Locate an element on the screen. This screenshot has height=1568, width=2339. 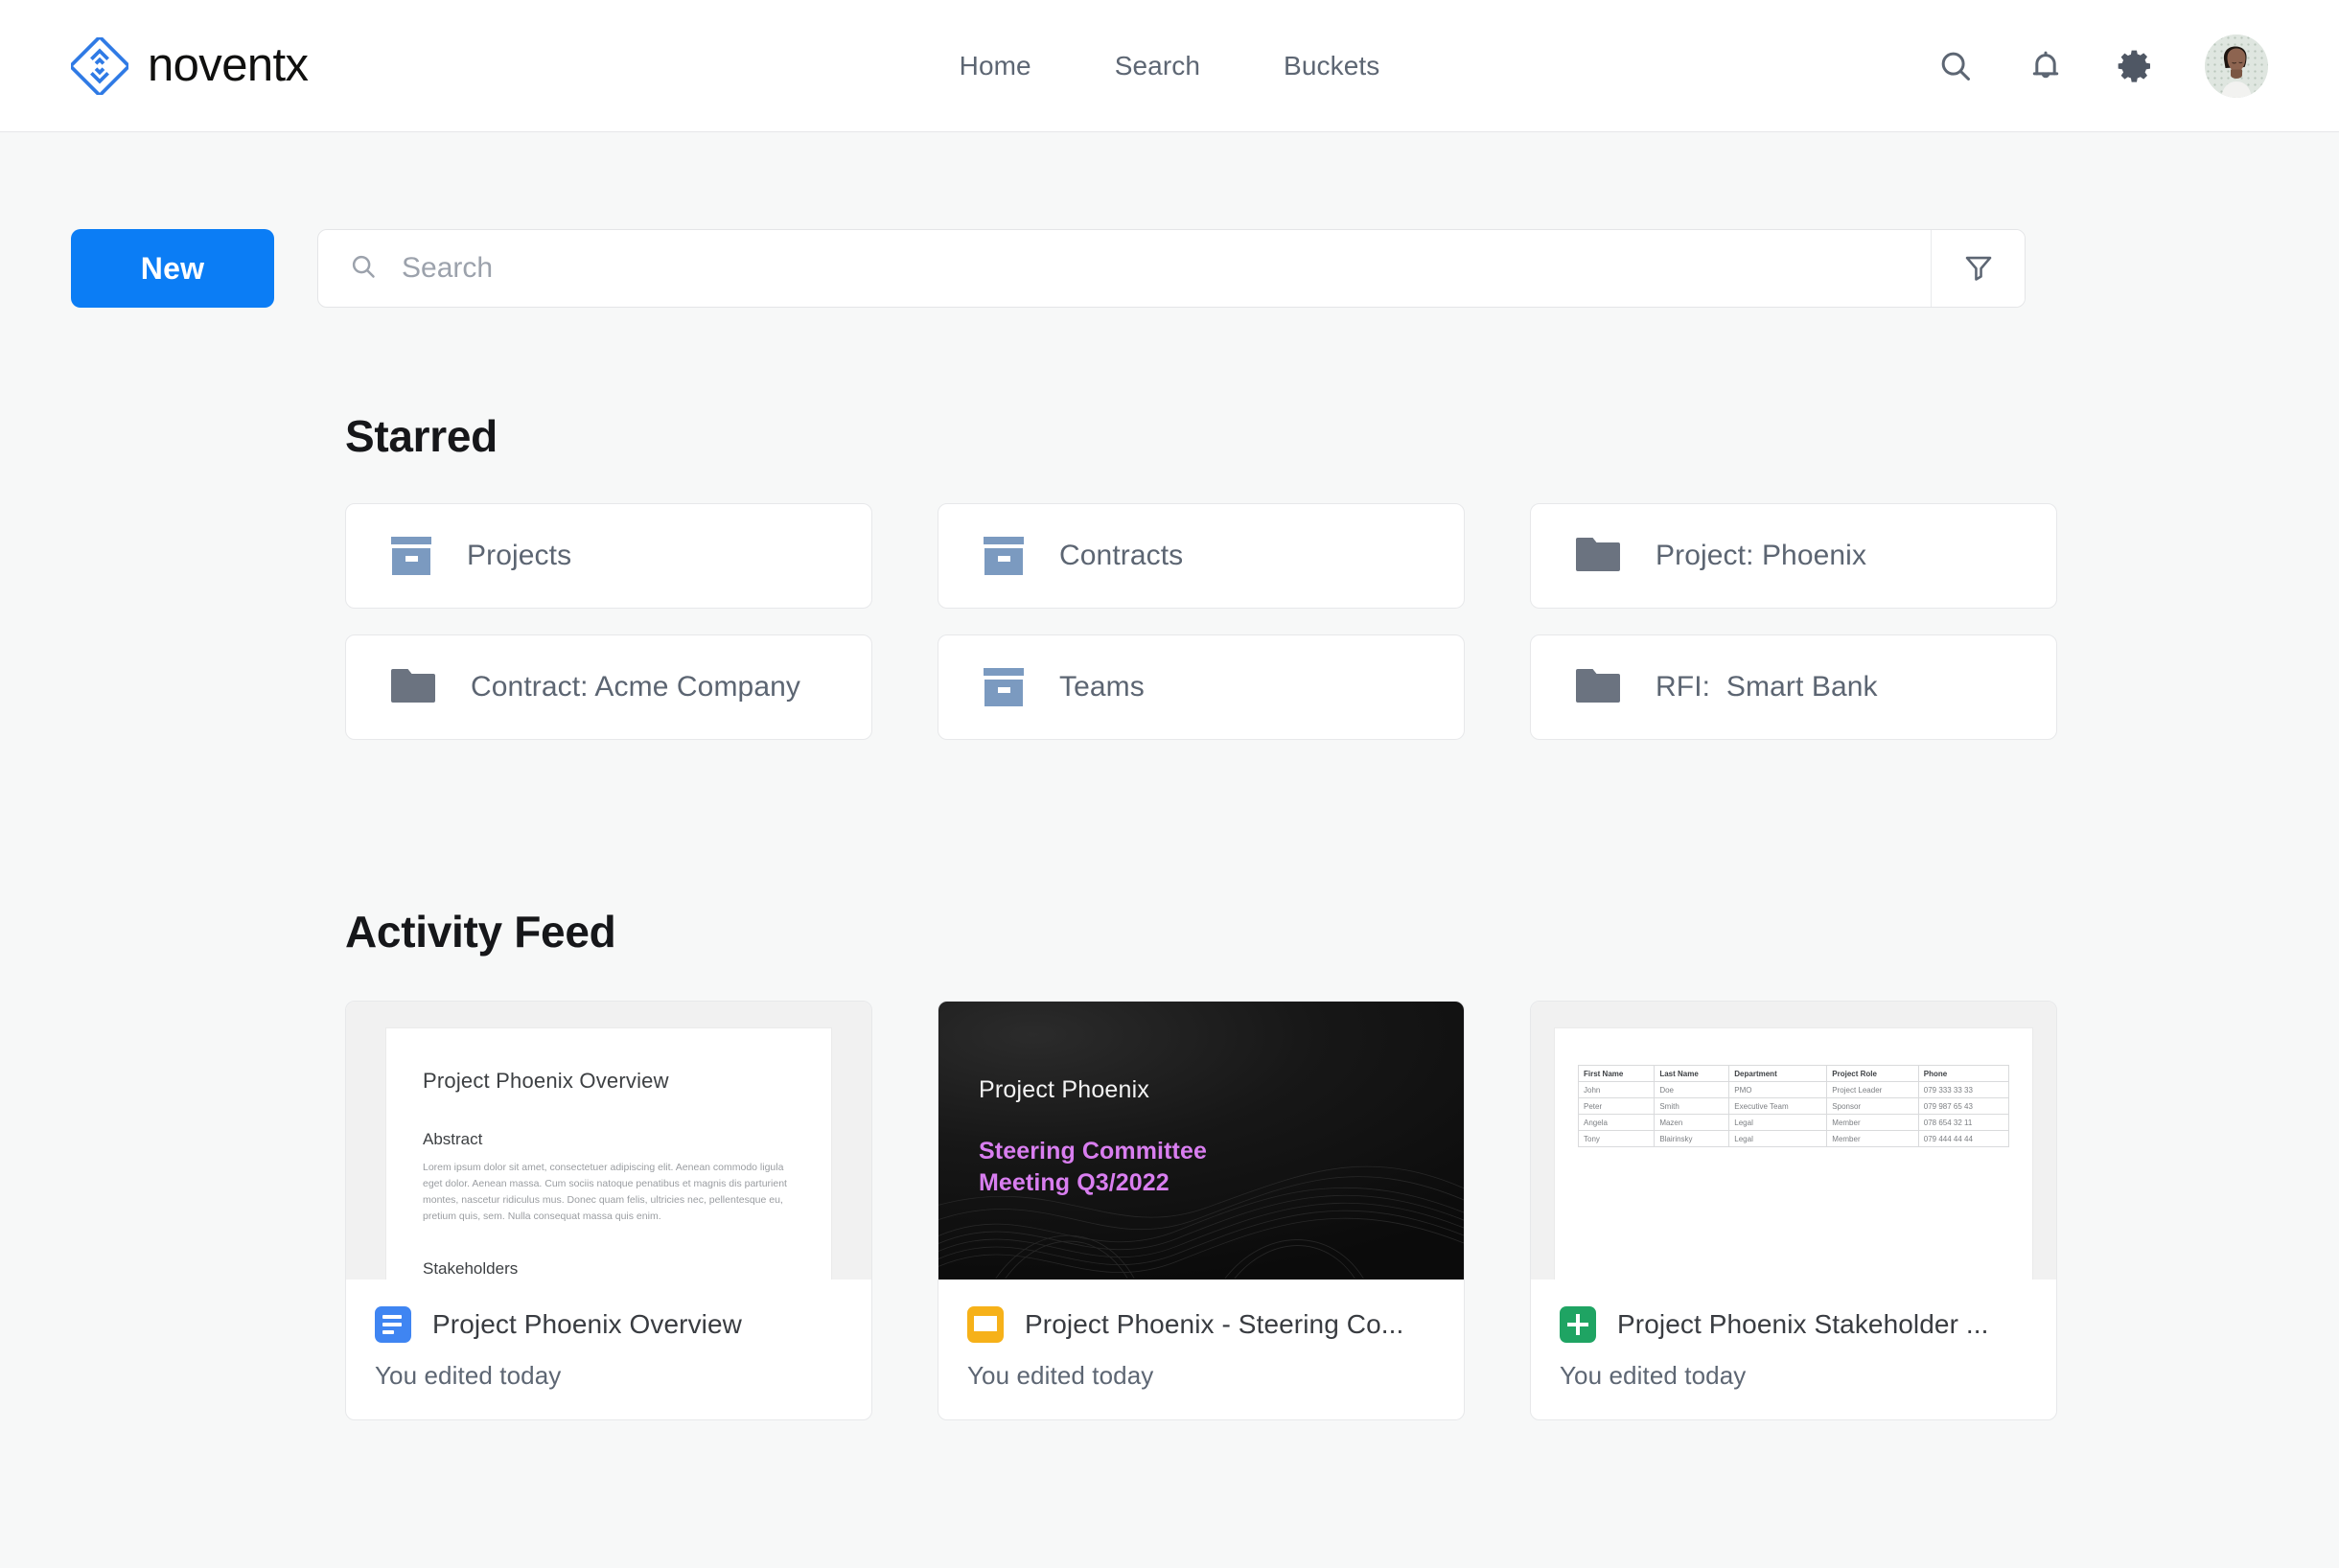
table-cell: 079 333 33 33 is located at coordinates (1963, 1089).